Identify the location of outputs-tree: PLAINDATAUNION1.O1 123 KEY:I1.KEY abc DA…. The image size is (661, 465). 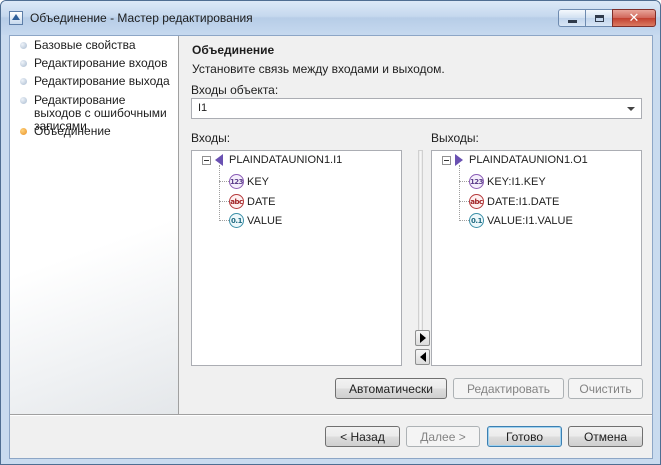
(536, 258).